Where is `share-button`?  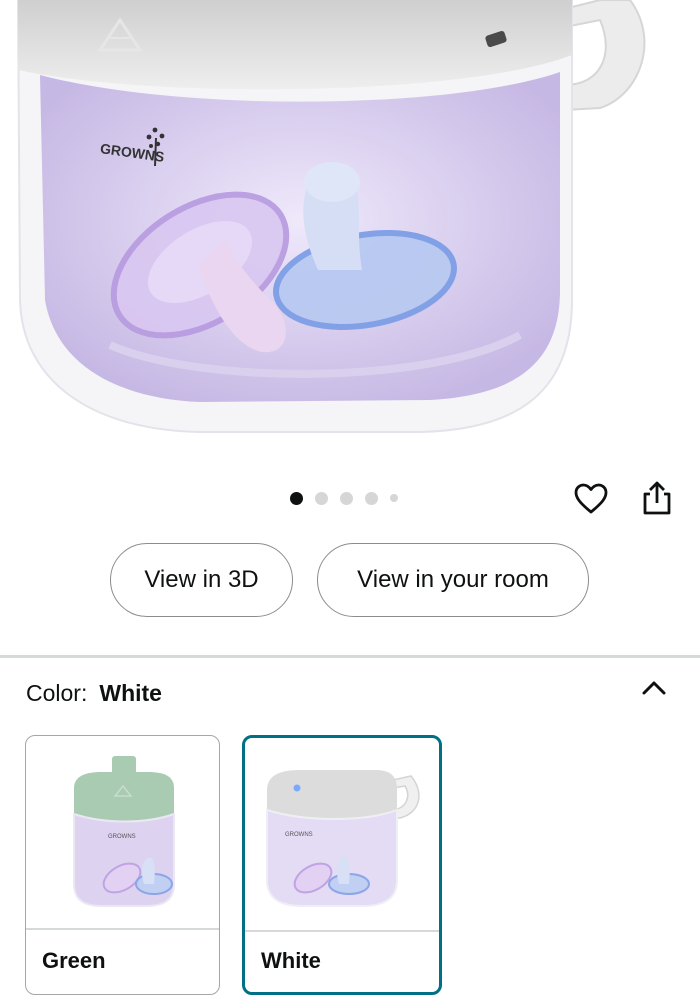
share-button is located at coordinates (657, 498).